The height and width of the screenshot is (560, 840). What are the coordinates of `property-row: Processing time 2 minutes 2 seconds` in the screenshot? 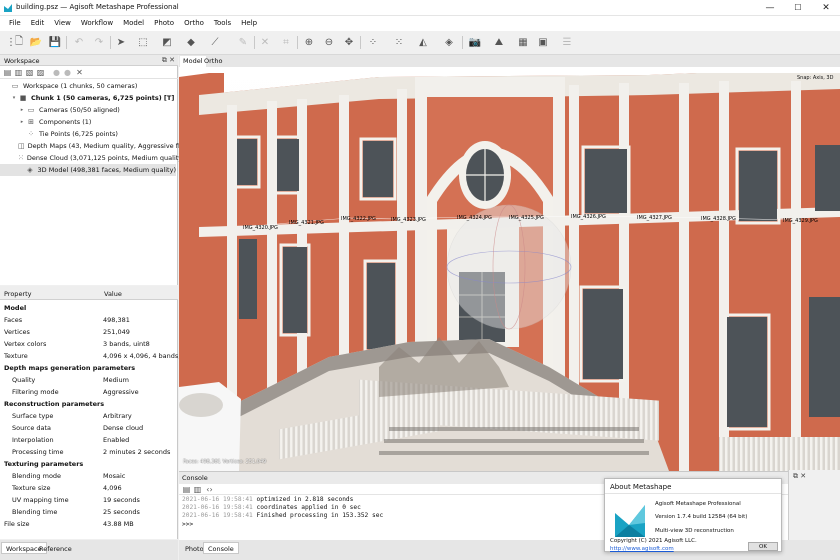 It's located at (89, 452).